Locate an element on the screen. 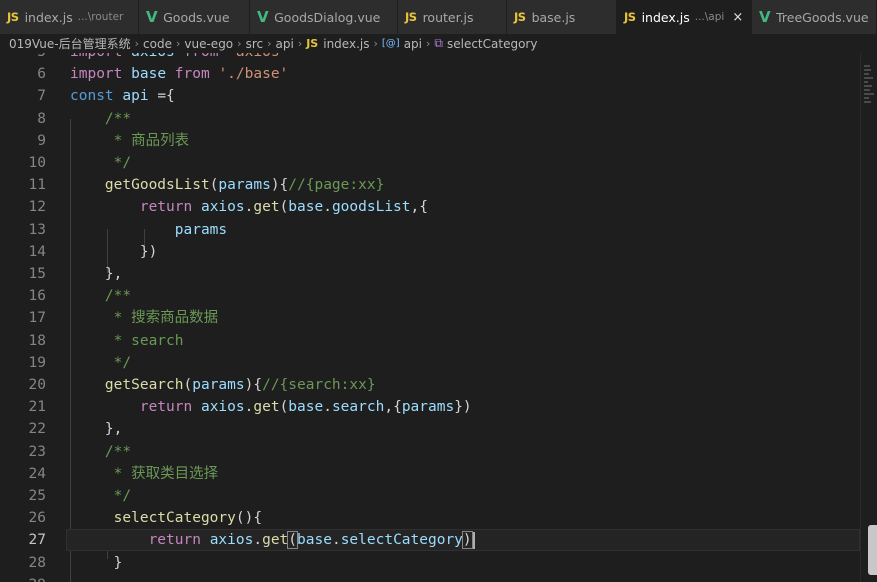 The width and height of the screenshot is (877, 582). code-line: } is located at coordinates (96, 563).